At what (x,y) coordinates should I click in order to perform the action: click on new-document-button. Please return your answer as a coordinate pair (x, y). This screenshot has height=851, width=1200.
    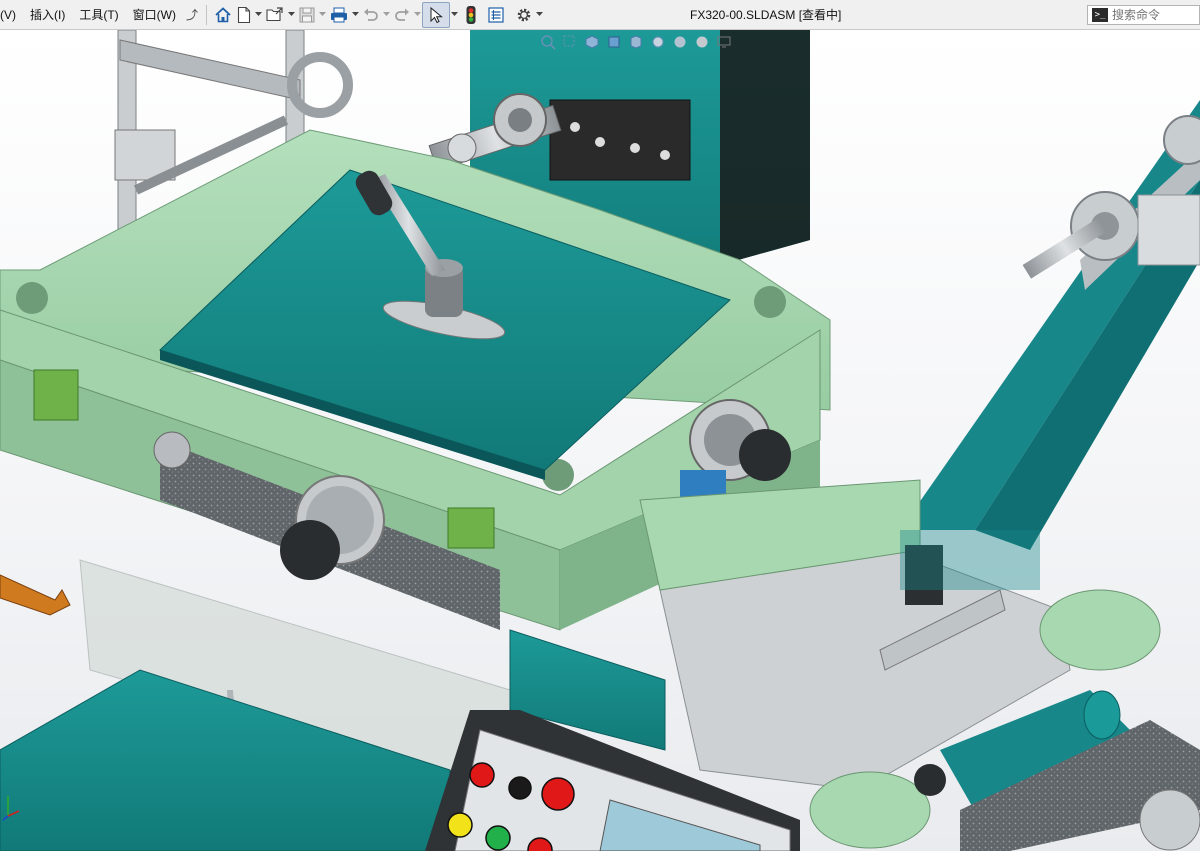
    Looking at the image, I should click on (244, 15).